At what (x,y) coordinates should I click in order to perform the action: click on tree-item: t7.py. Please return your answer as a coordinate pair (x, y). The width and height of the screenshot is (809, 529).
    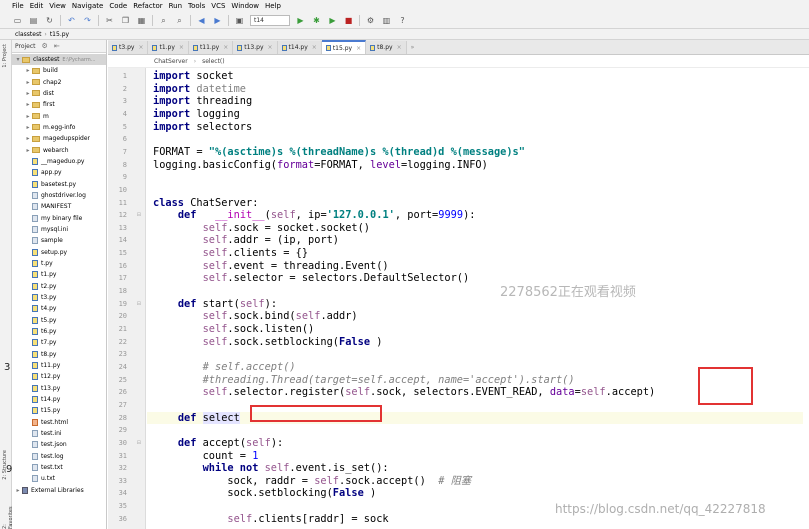
    Looking at the image, I should click on (59, 342).